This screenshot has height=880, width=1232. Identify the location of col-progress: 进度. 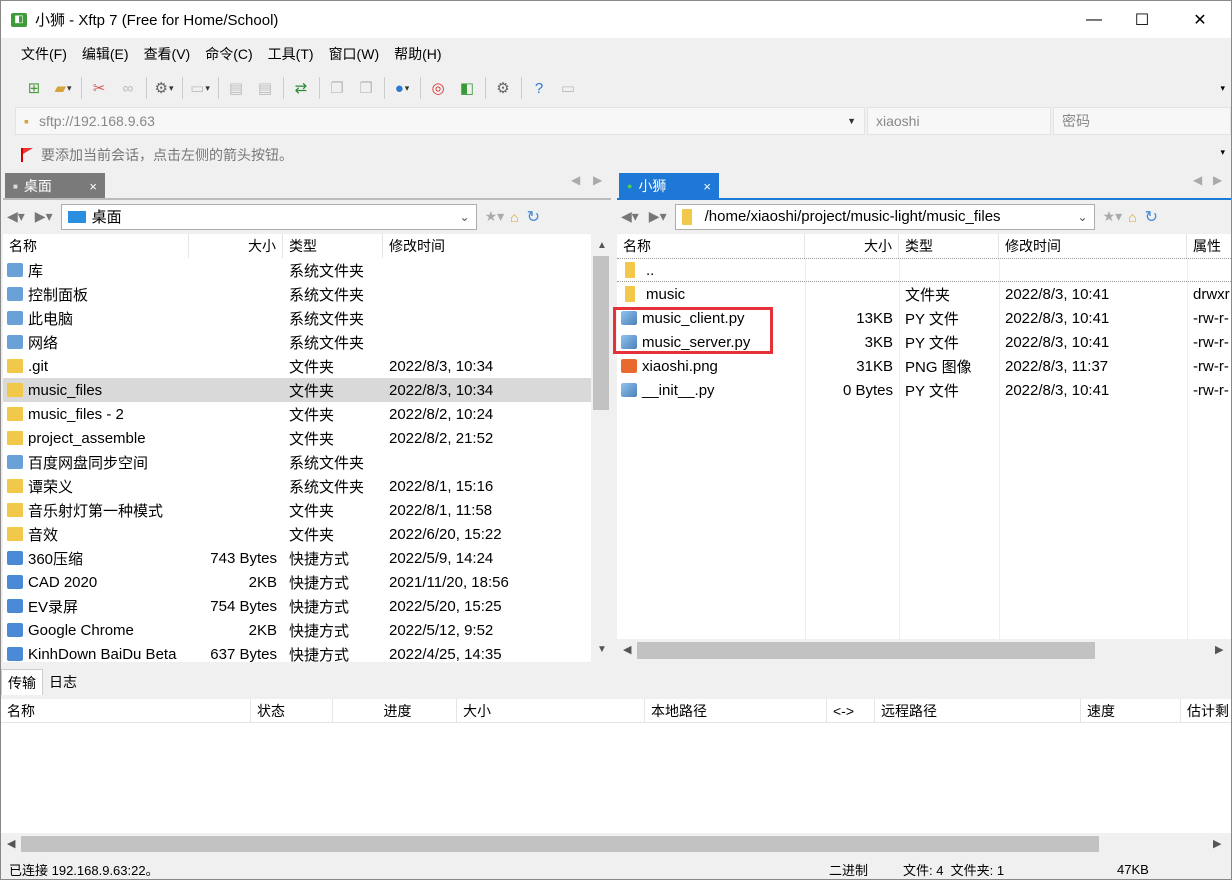
(395, 710).